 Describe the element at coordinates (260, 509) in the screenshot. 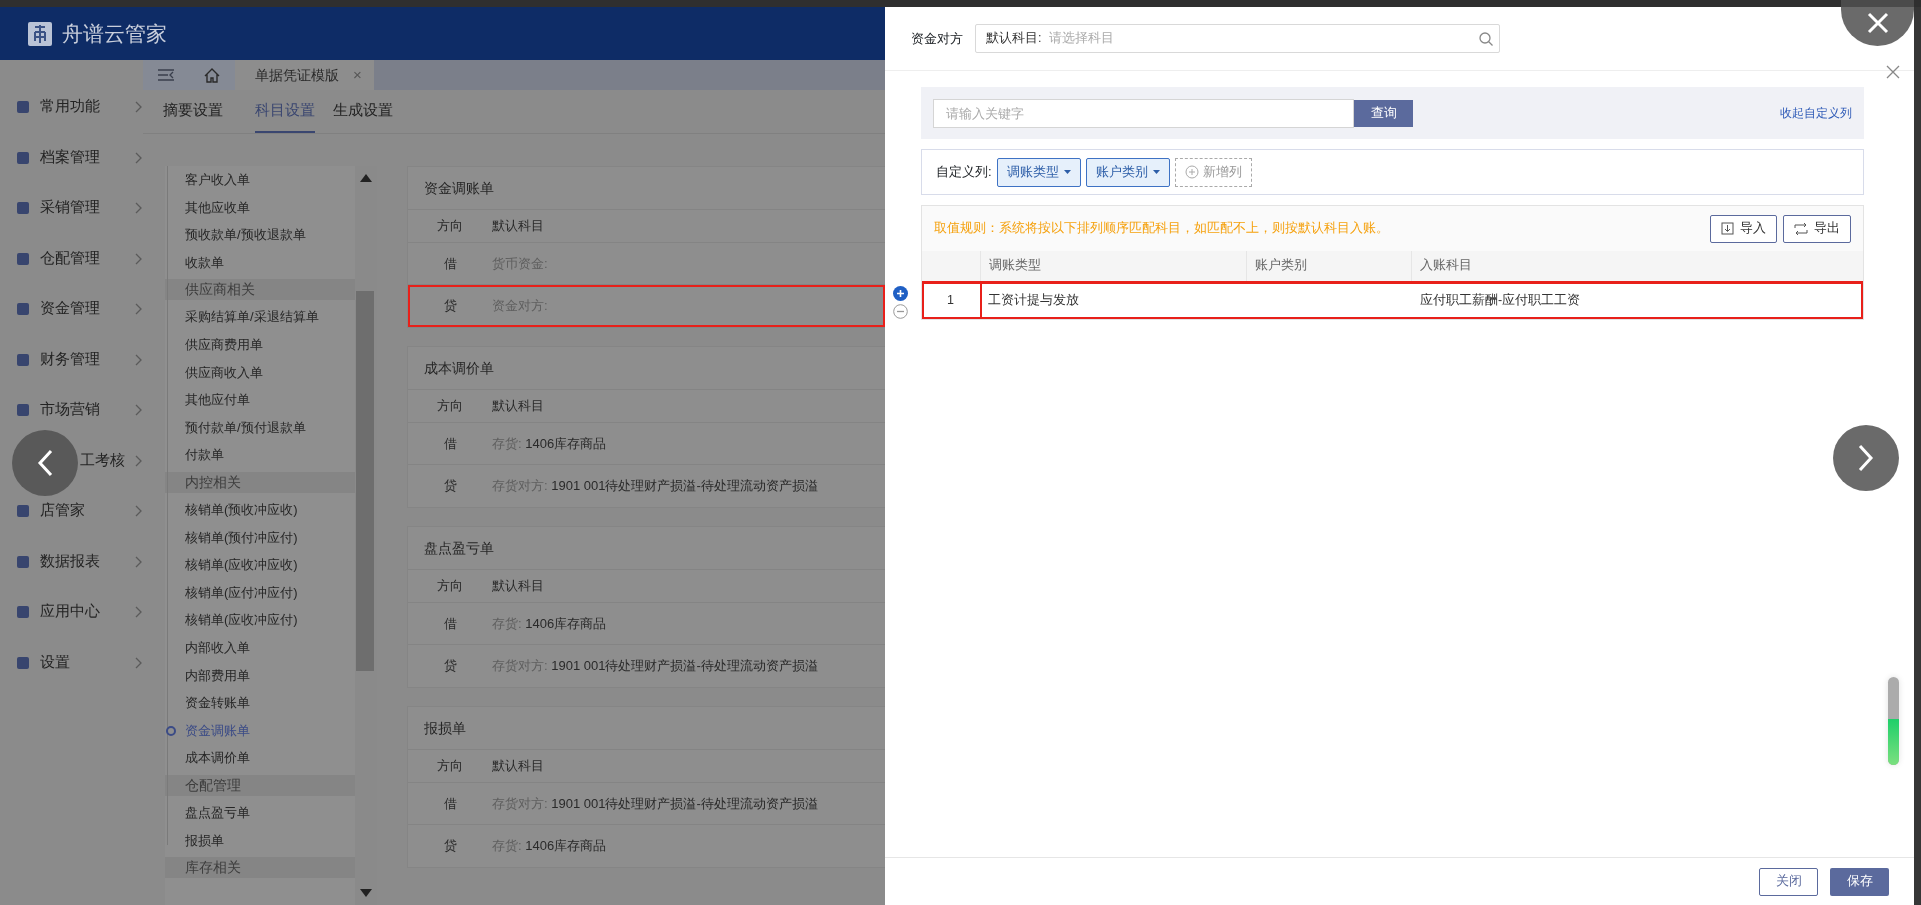

I see `list-item: 核销单(预收冲应收)` at that location.